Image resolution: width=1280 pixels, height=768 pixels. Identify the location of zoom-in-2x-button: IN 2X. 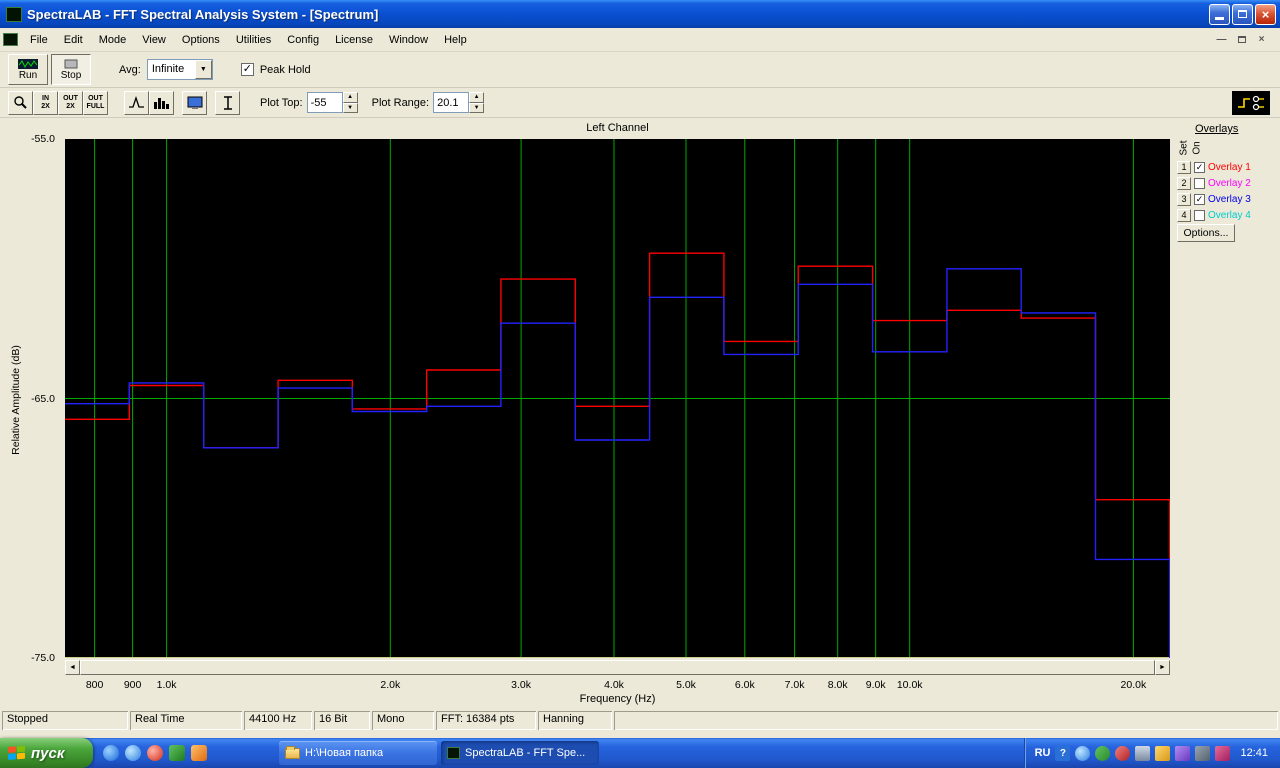
(45, 102).